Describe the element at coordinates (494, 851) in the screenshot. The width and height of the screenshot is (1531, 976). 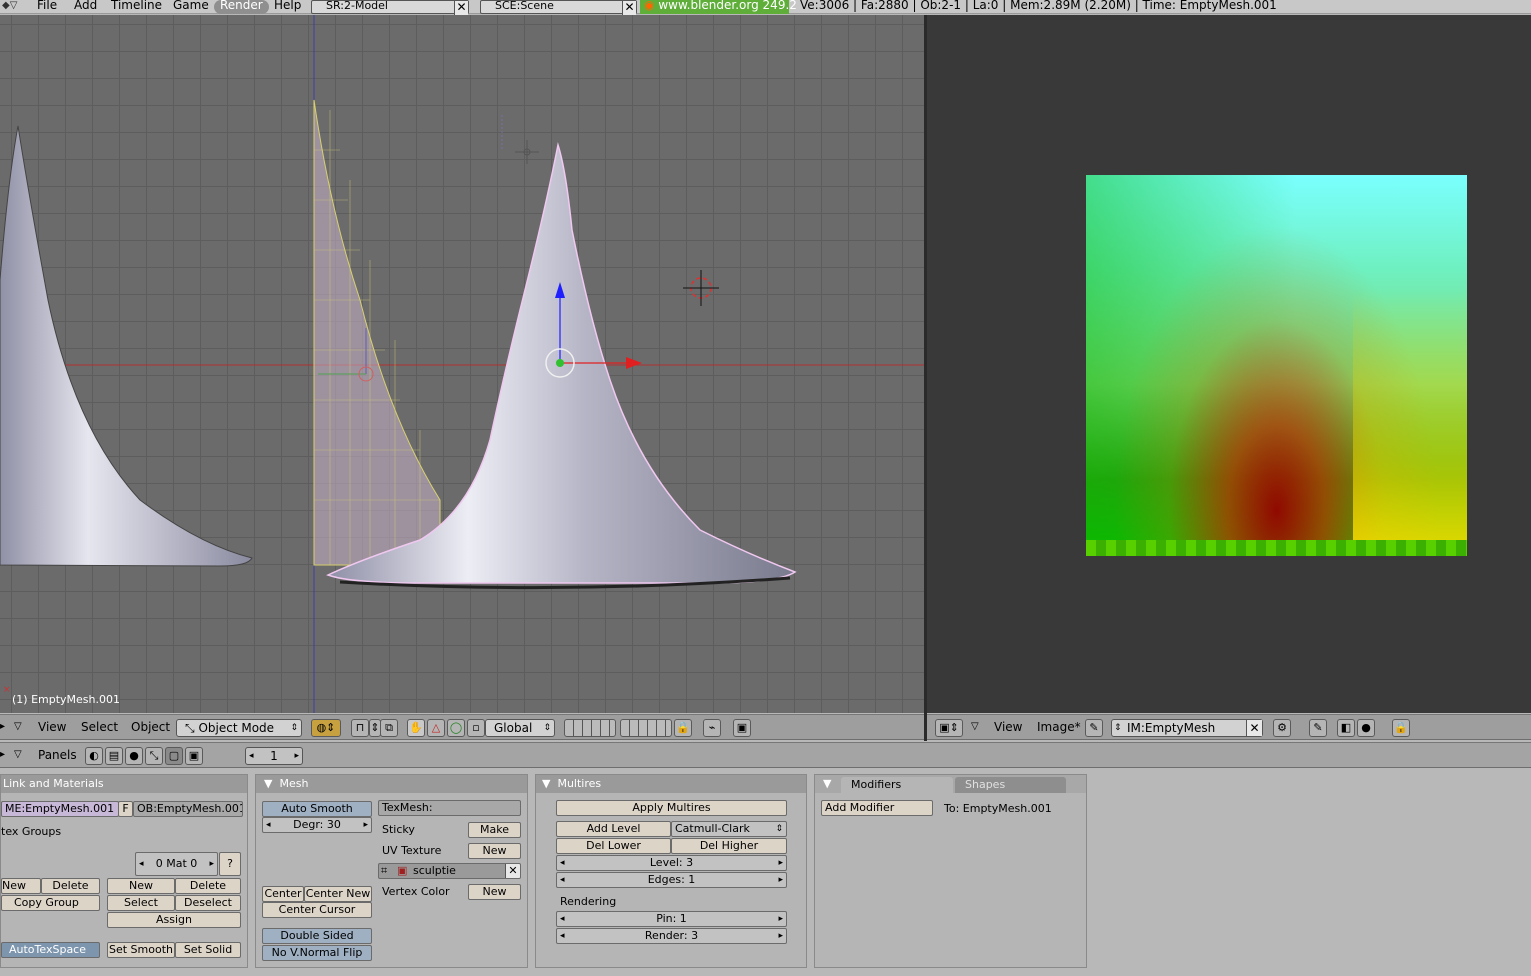
I see `uv-texture-new-button: New` at that location.